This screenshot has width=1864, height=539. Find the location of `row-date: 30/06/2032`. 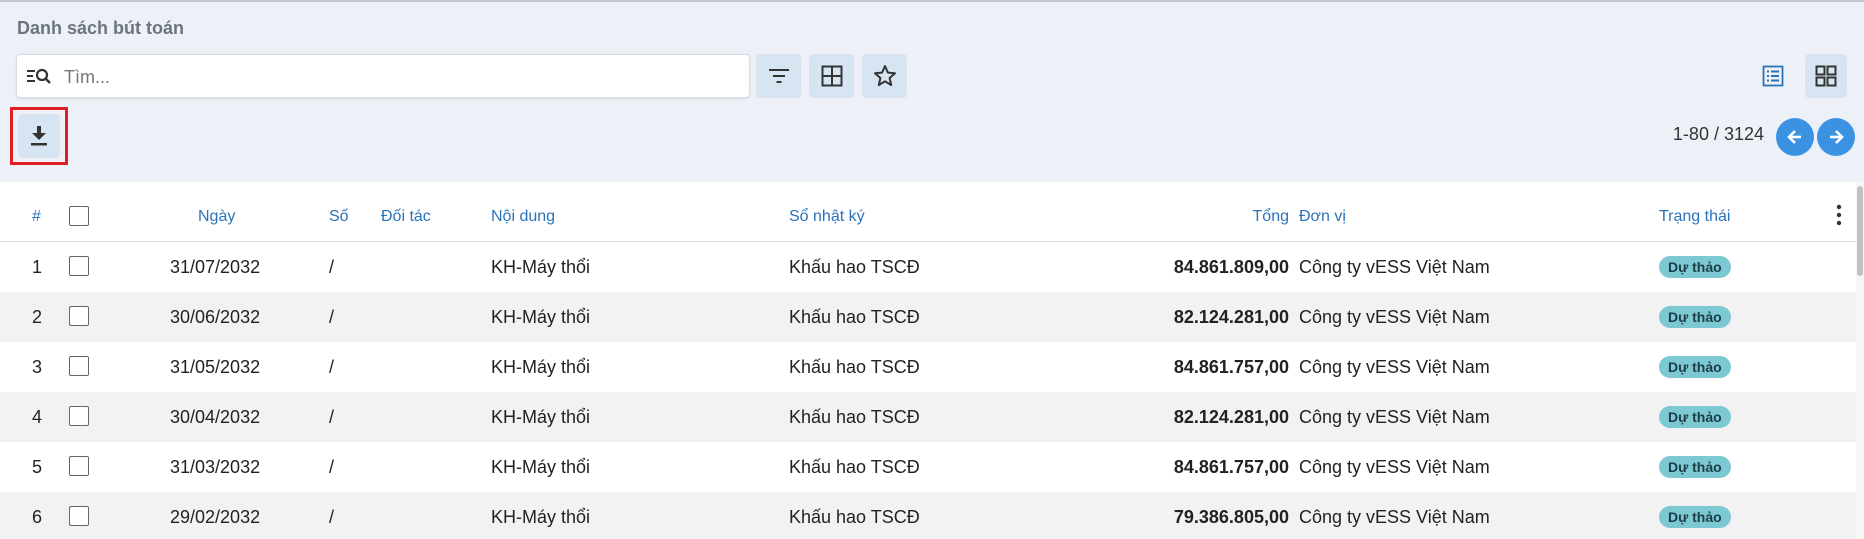

row-date: 30/06/2032 is located at coordinates (215, 317).